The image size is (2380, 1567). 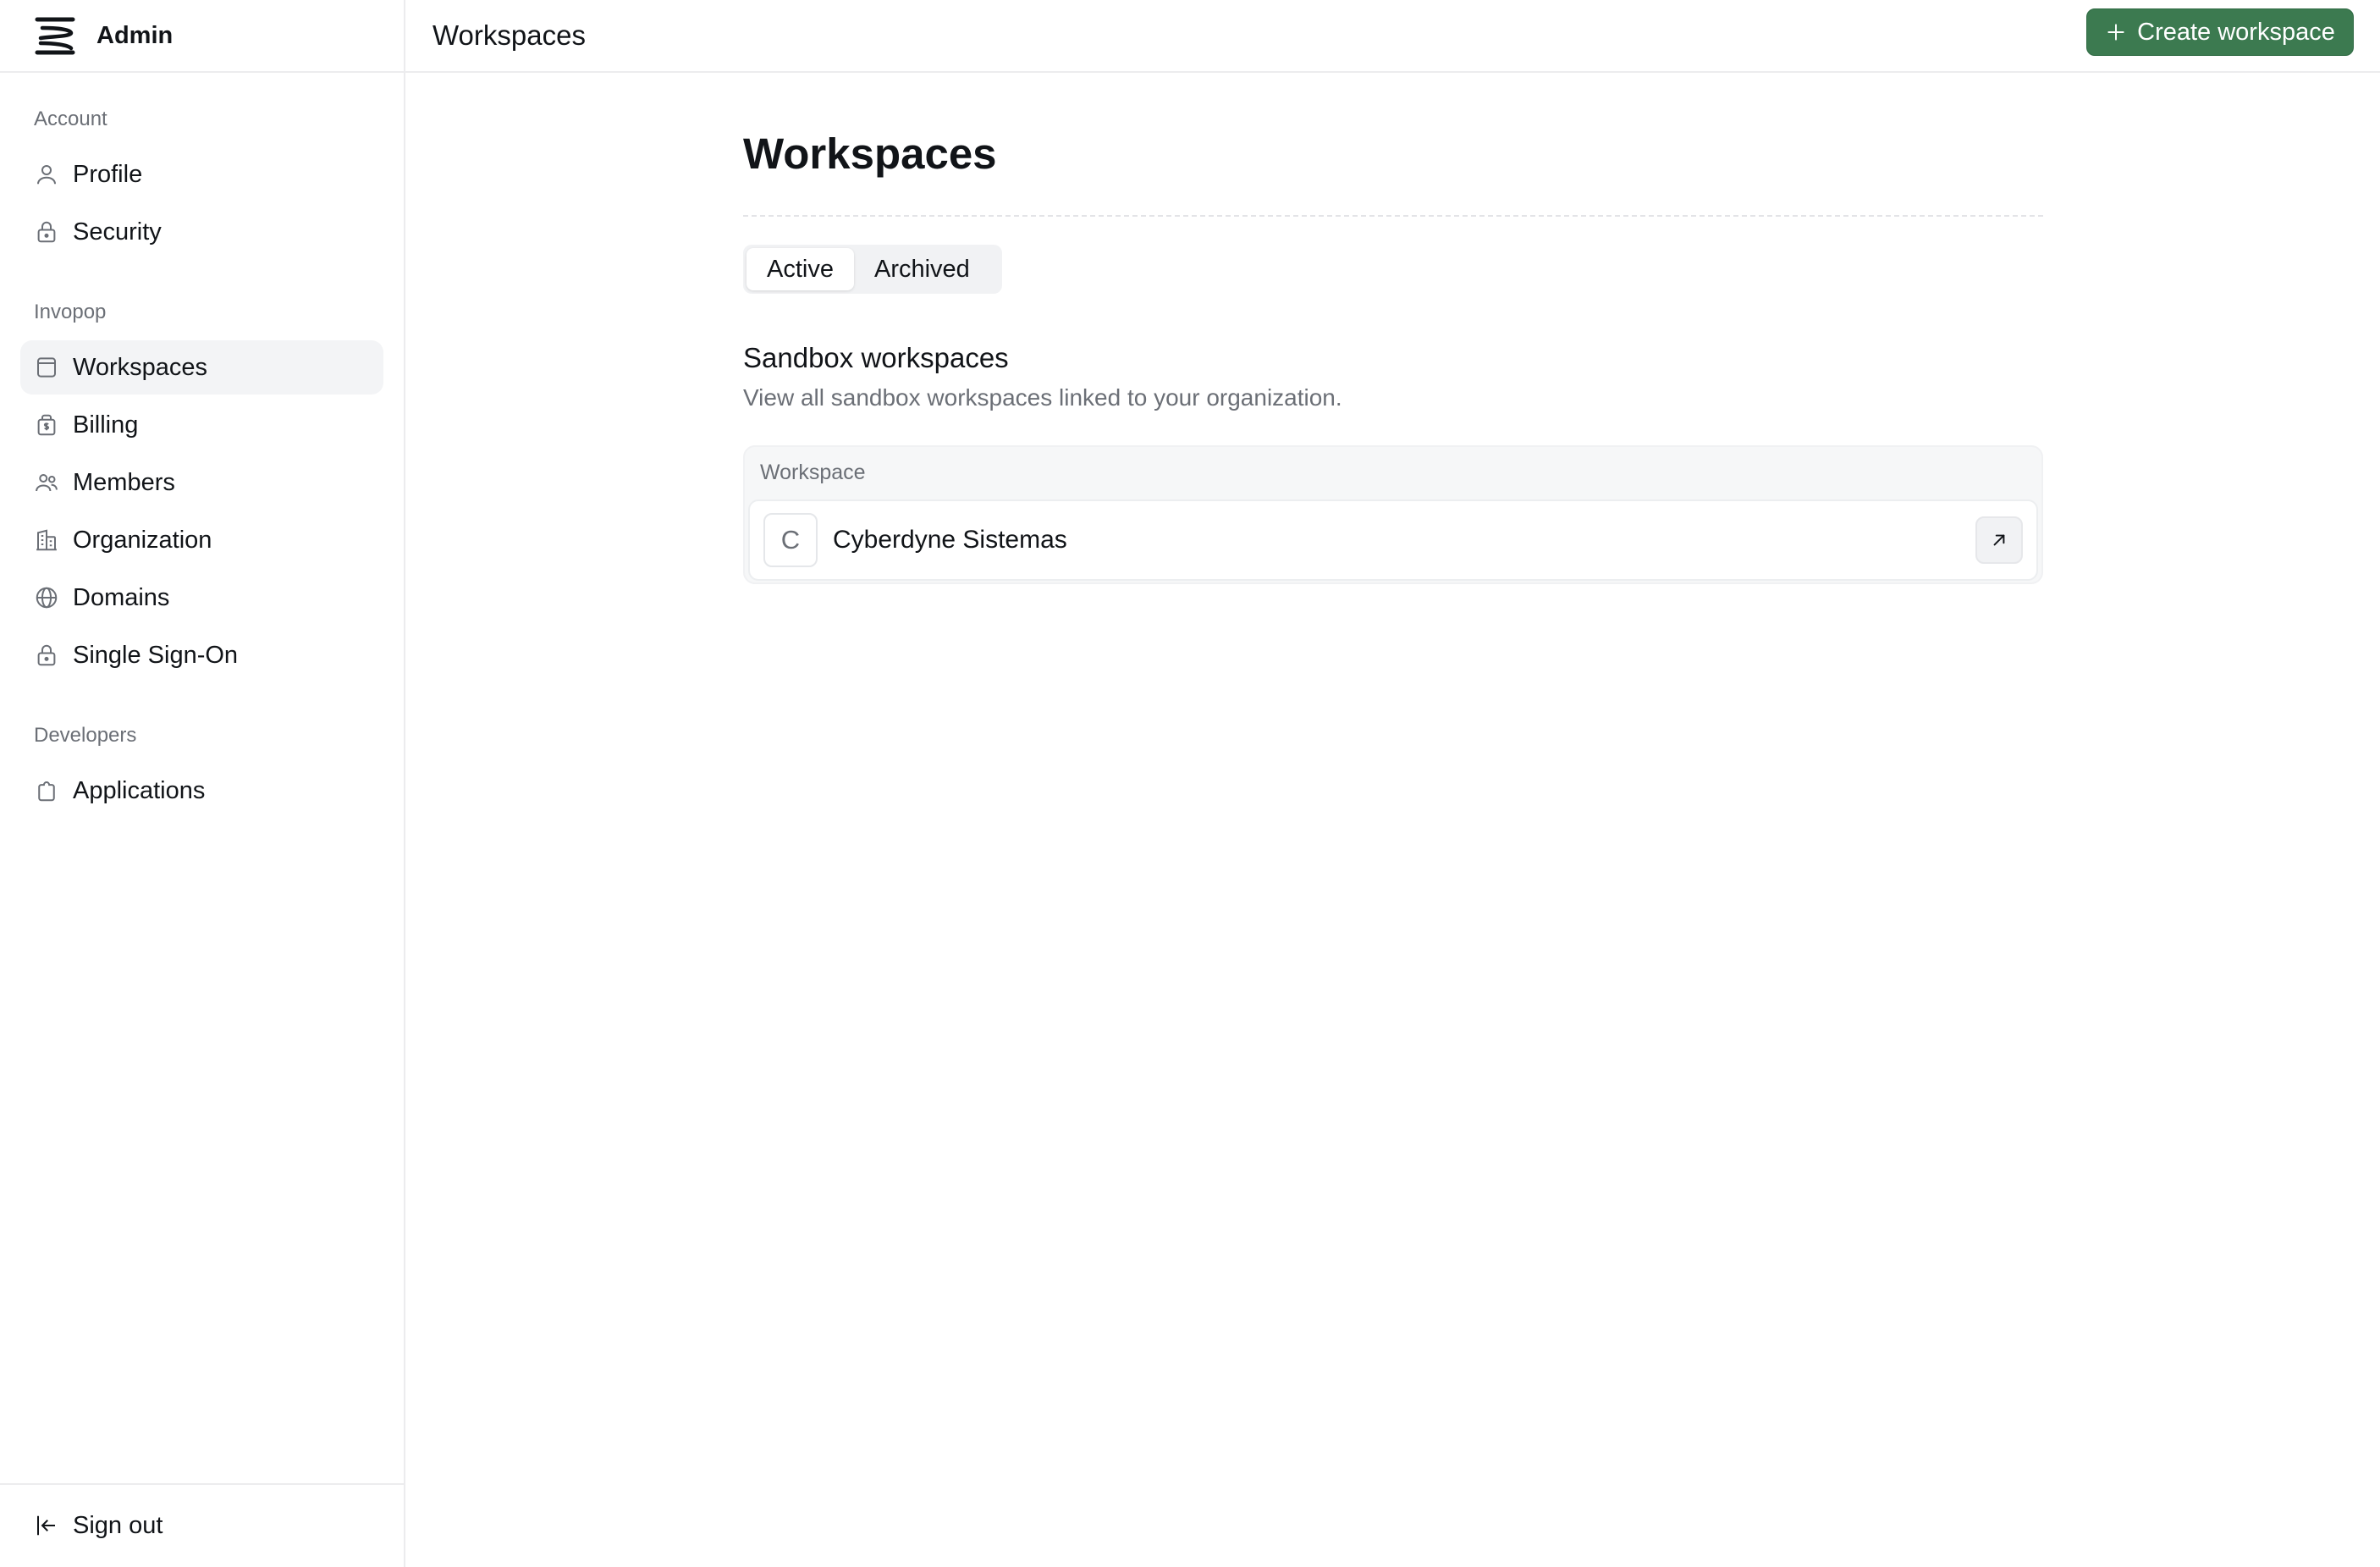 I want to click on status-tabs: Active Archived, so click(x=872, y=269).